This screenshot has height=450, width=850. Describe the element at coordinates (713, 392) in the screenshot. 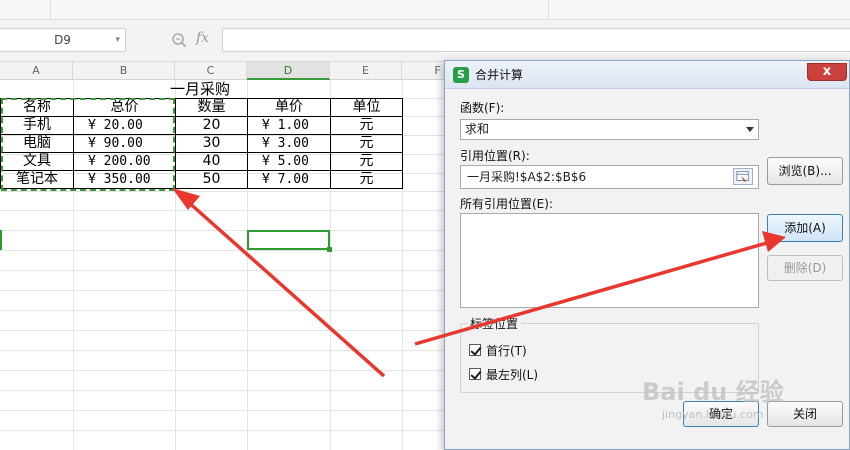

I see `watermark-logo: Bai du 经验` at that location.